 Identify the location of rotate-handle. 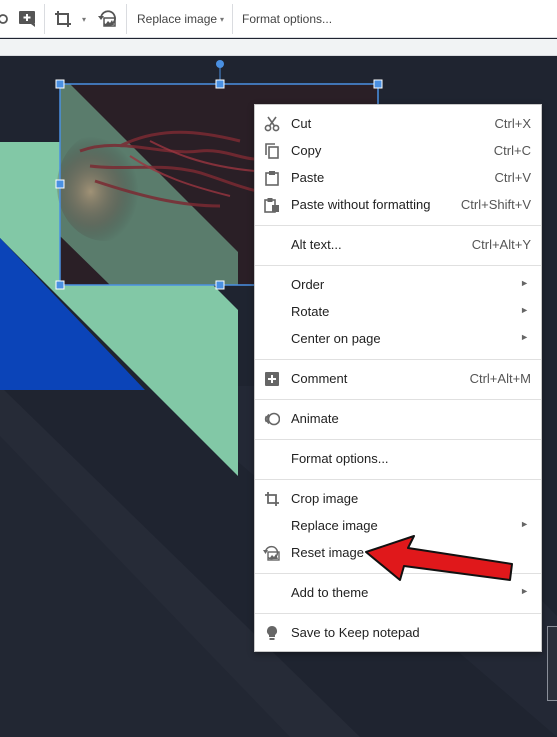
(220, 64).